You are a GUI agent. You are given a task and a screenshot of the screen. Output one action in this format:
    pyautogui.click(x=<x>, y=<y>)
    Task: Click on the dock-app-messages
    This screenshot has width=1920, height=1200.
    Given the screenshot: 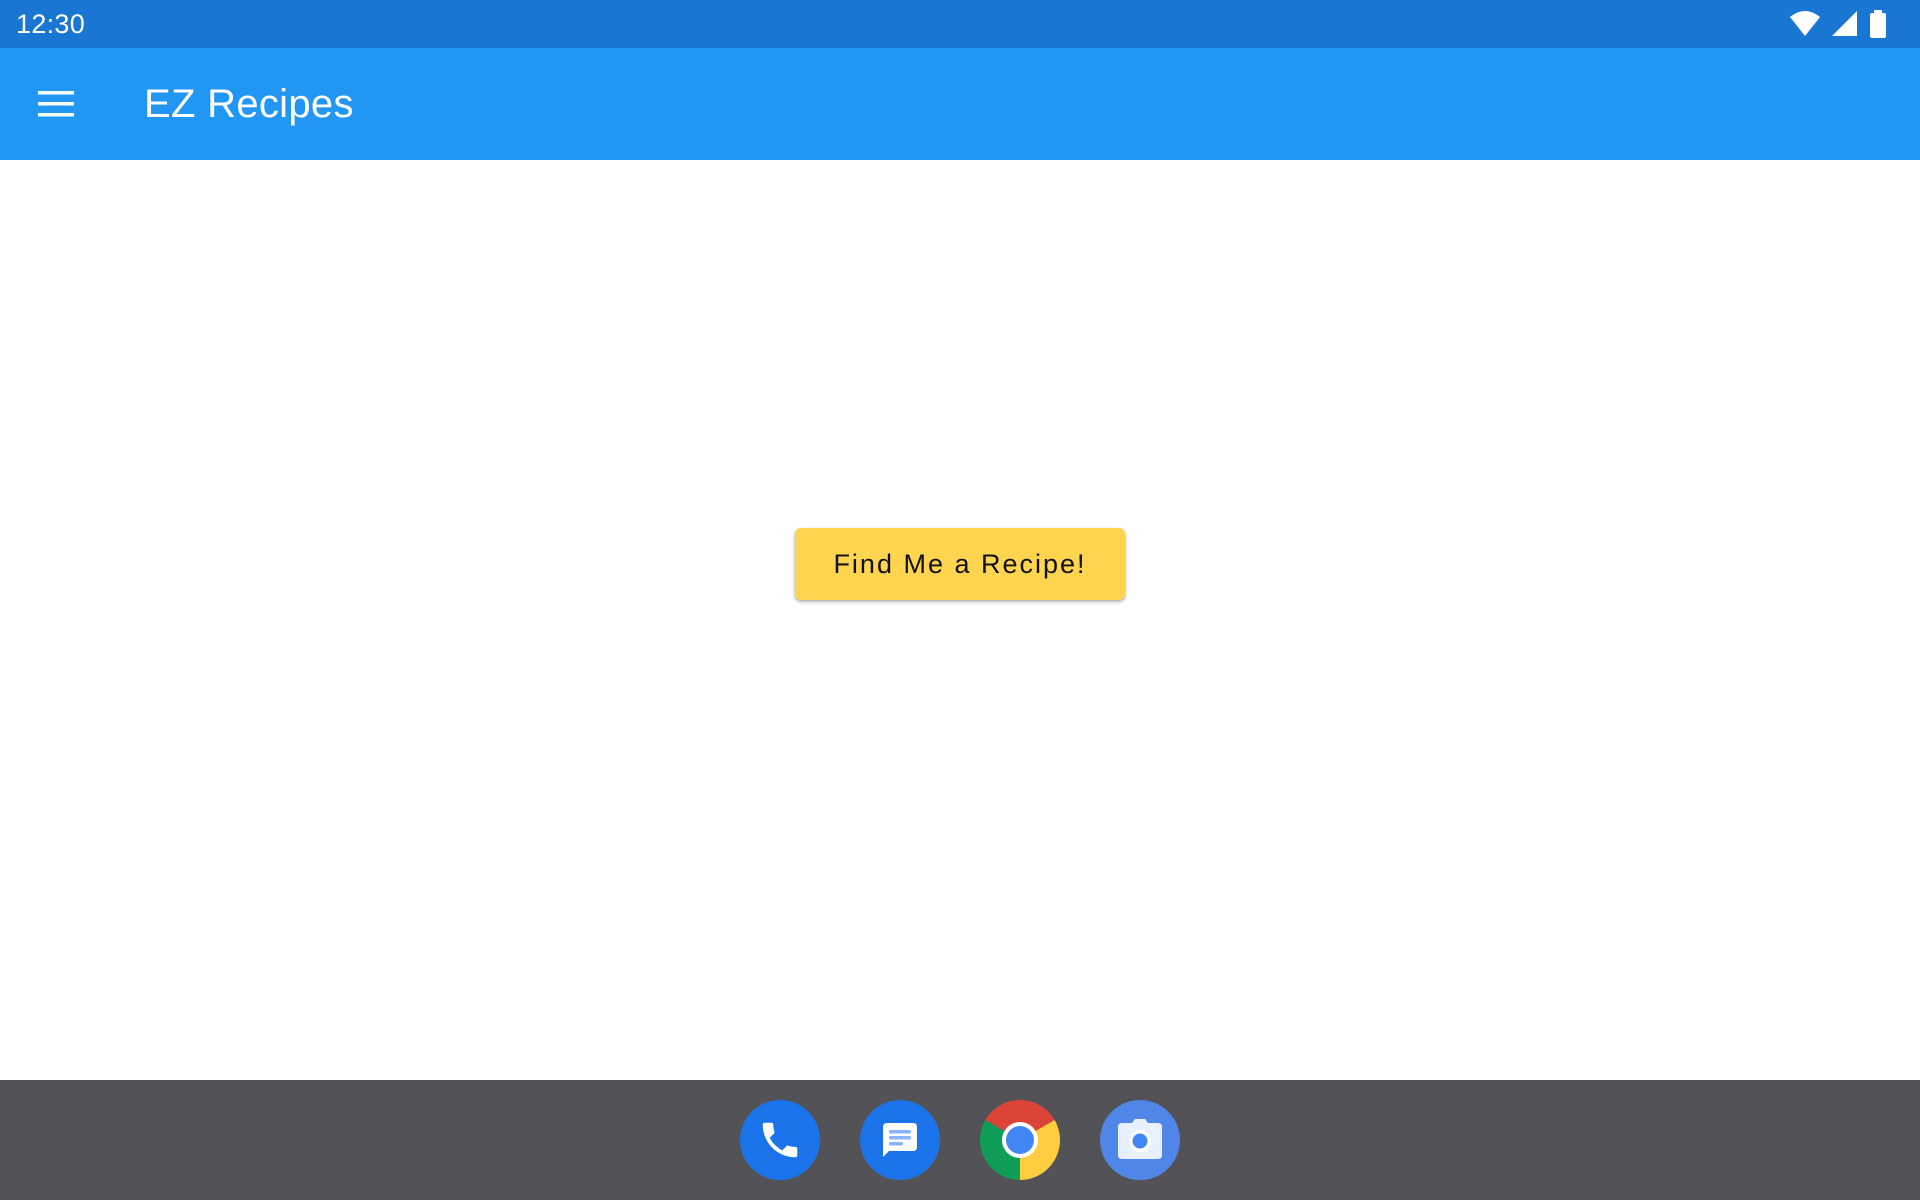 What is the action you would take?
    pyautogui.click(x=900, y=1140)
    